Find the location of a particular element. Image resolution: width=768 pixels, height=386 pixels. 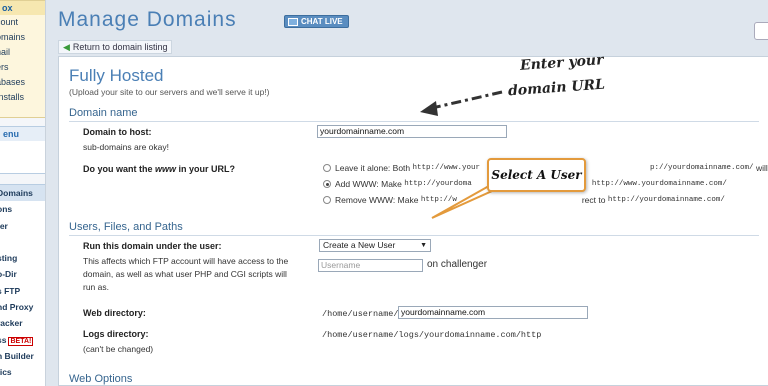

dashed-arrow is located at coordinates (461, 103).